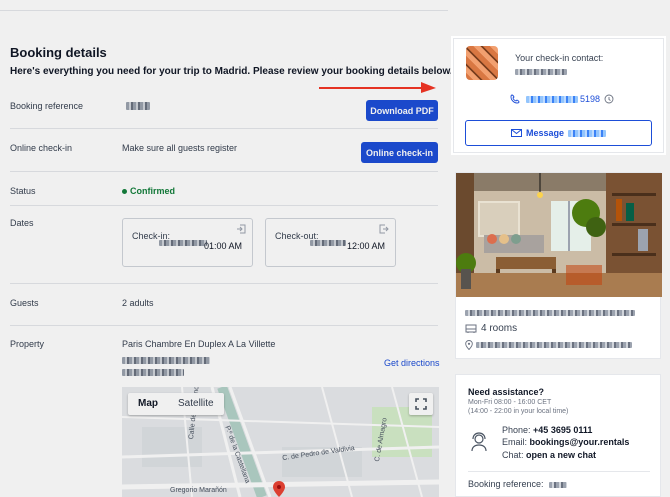  I want to click on status-badge: Confirmed, so click(148, 191).